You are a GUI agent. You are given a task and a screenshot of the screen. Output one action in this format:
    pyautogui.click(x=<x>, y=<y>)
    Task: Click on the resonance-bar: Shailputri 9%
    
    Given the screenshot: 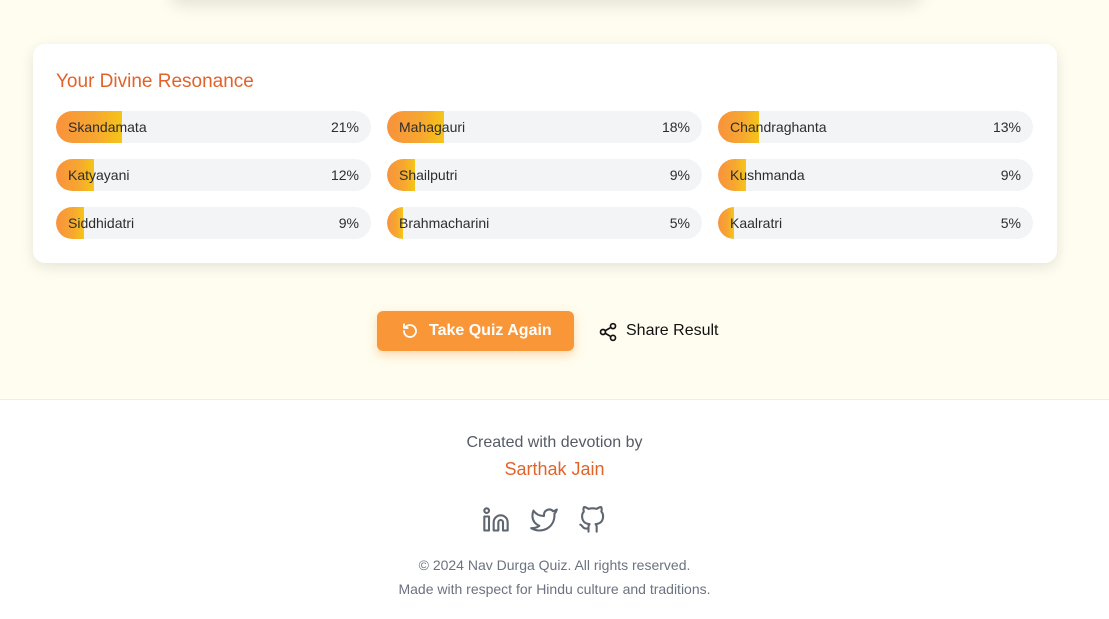 What is the action you would take?
    pyautogui.click(x=544, y=175)
    